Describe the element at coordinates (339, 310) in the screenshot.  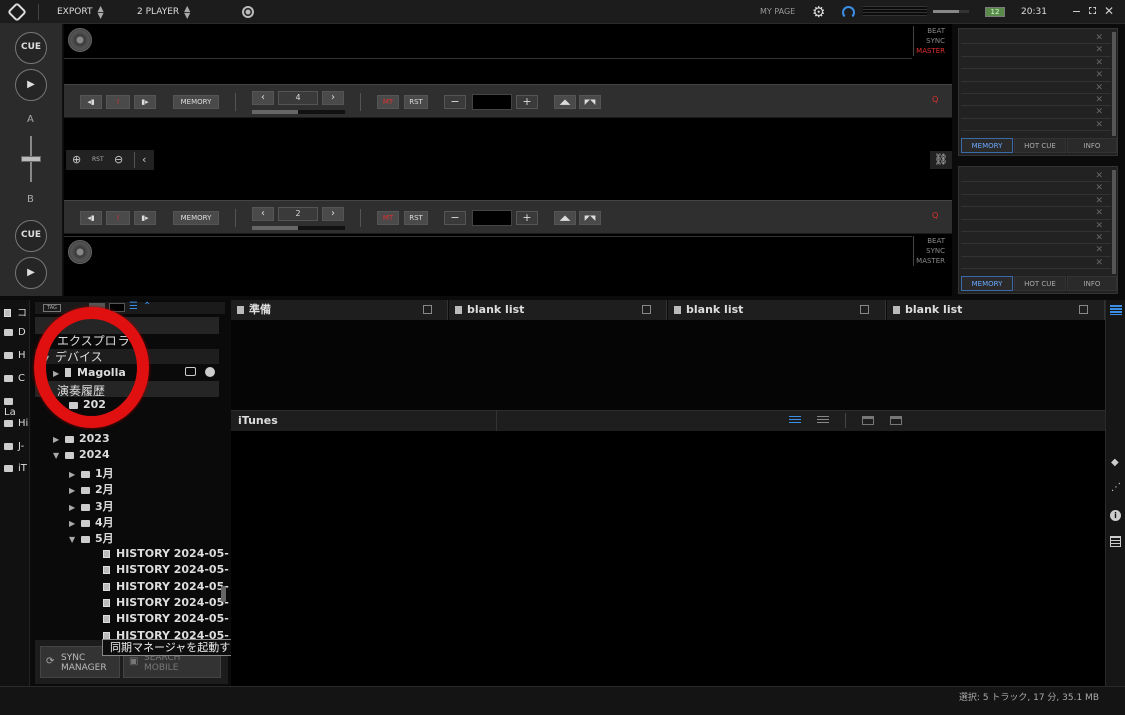
I see `playlist-pane-header: 準備` at that location.